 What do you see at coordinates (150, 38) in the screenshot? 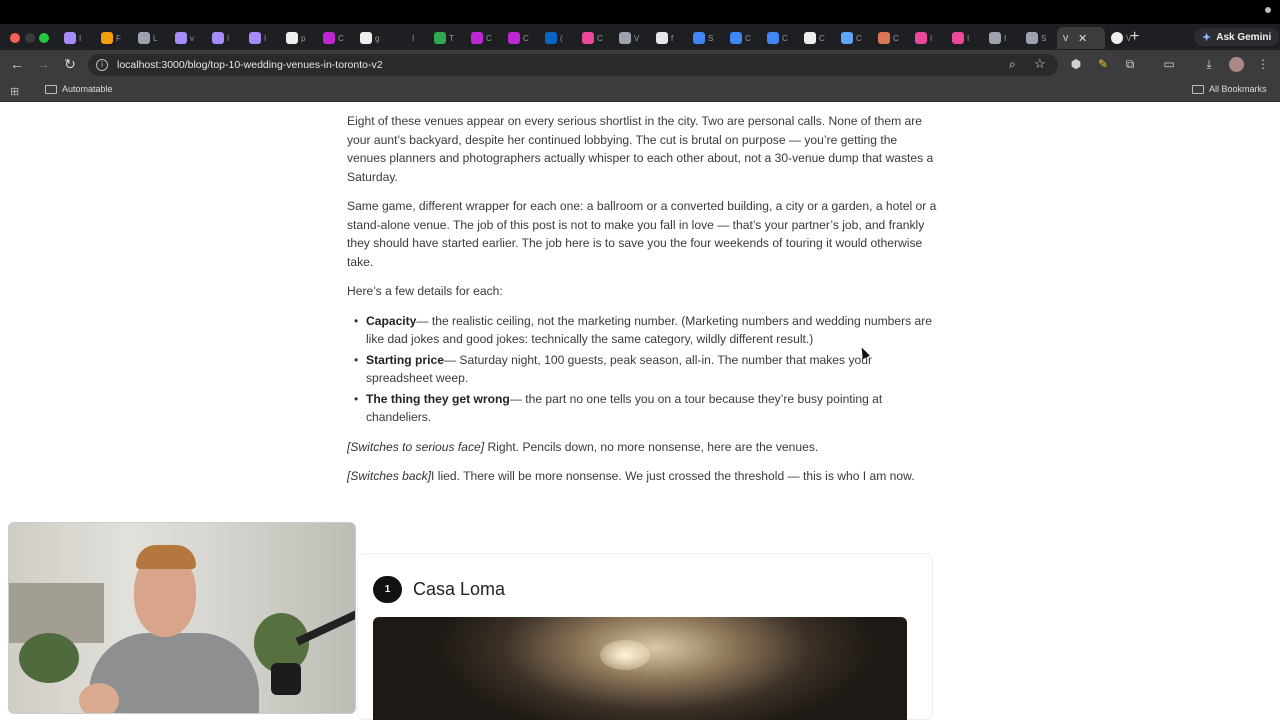
I see `browser-tab: L` at bounding box center [150, 38].